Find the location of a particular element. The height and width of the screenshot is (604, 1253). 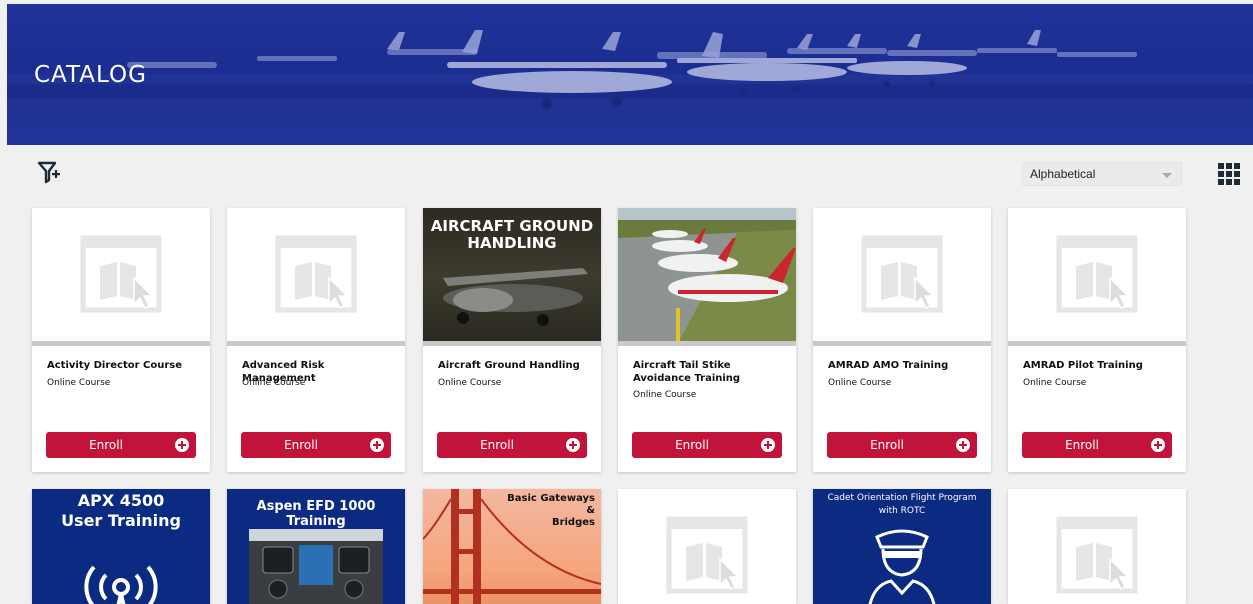

sort-dropdown: Alphabetical is located at coordinates (1102, 174).